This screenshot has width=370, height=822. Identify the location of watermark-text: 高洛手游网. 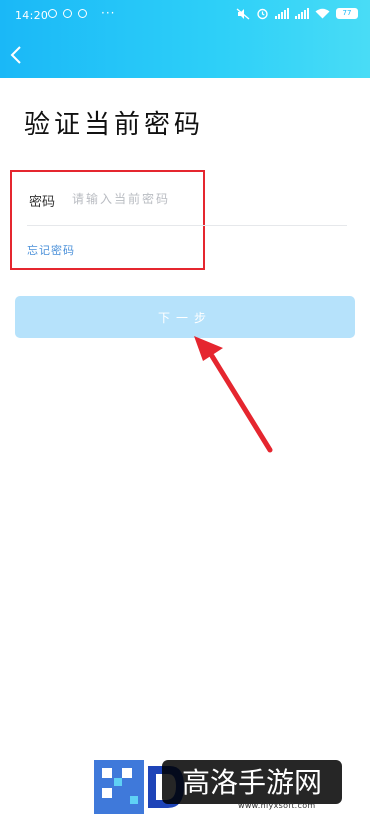
(252, 782).